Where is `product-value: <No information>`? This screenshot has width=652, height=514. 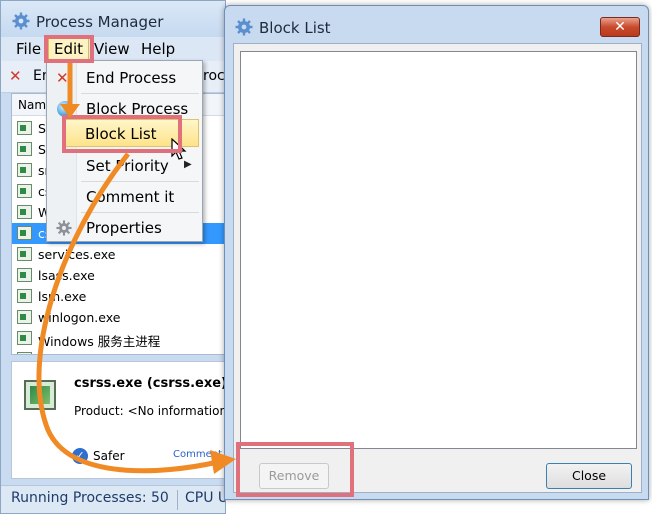 product-value: <No information> is located at coordinates (175, 411).